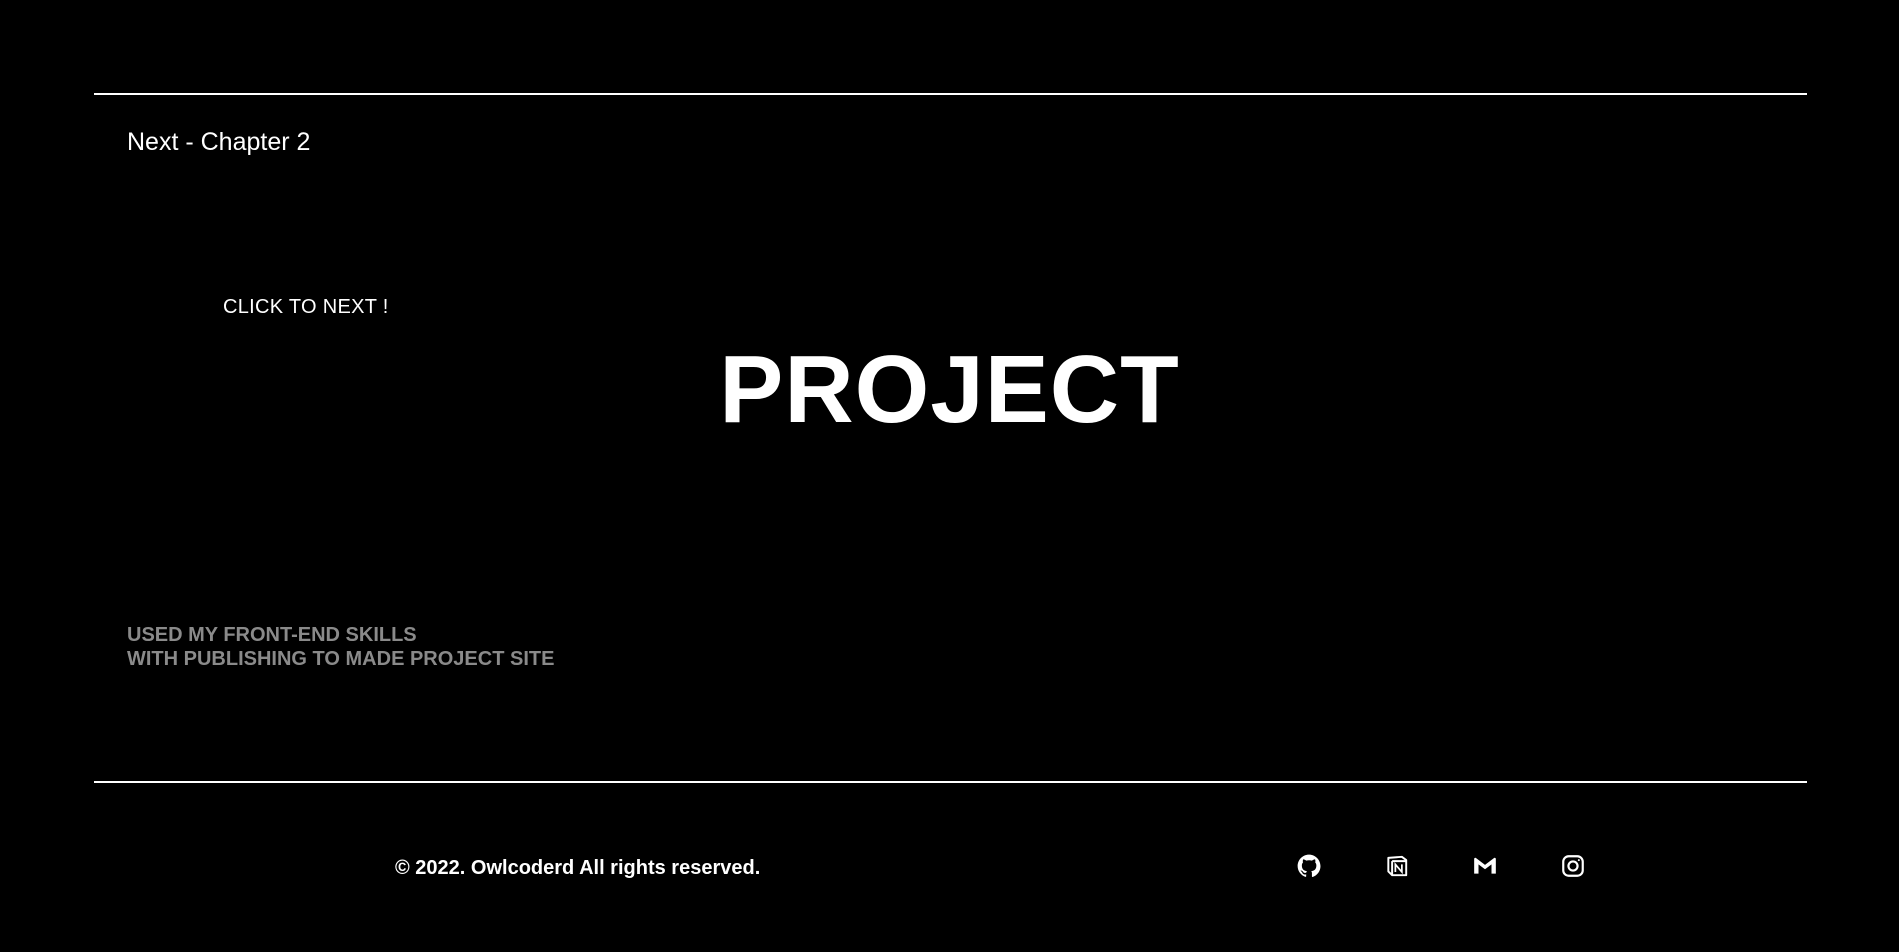 Image resolution: width=1899 pixels, height=952 pixels. What do you see at coordinates (306, 307) in the screenshot?
I see `click-to-next-button: CLICK TO NEXT !` at bounding box center [306, 307].